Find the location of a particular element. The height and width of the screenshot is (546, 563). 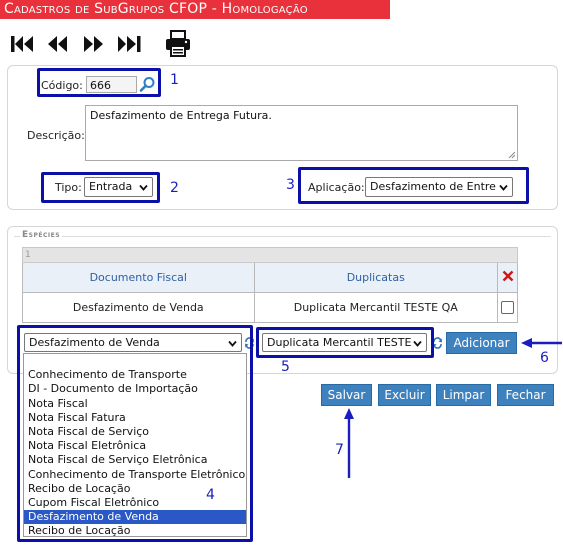

clear-button: Limpar is located at coordinates (463, 395).